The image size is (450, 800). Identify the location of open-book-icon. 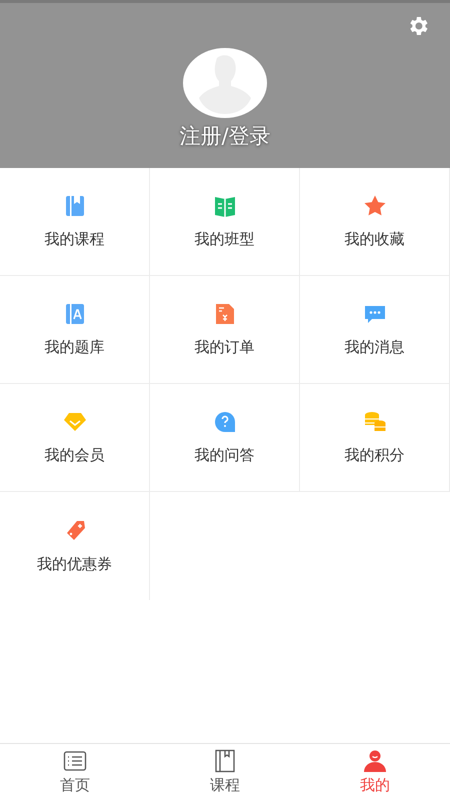
(224, 206).